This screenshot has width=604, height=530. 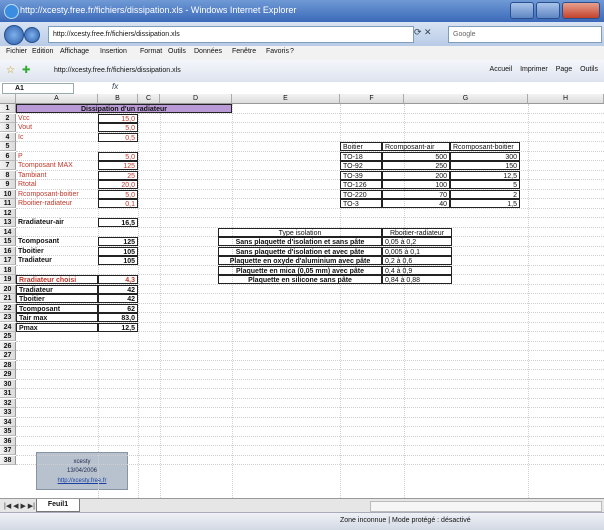 What do you see at coordinates (8, 412) in the screenshot?
I see `row-header-33: 33` at bounding box center [8, 412].